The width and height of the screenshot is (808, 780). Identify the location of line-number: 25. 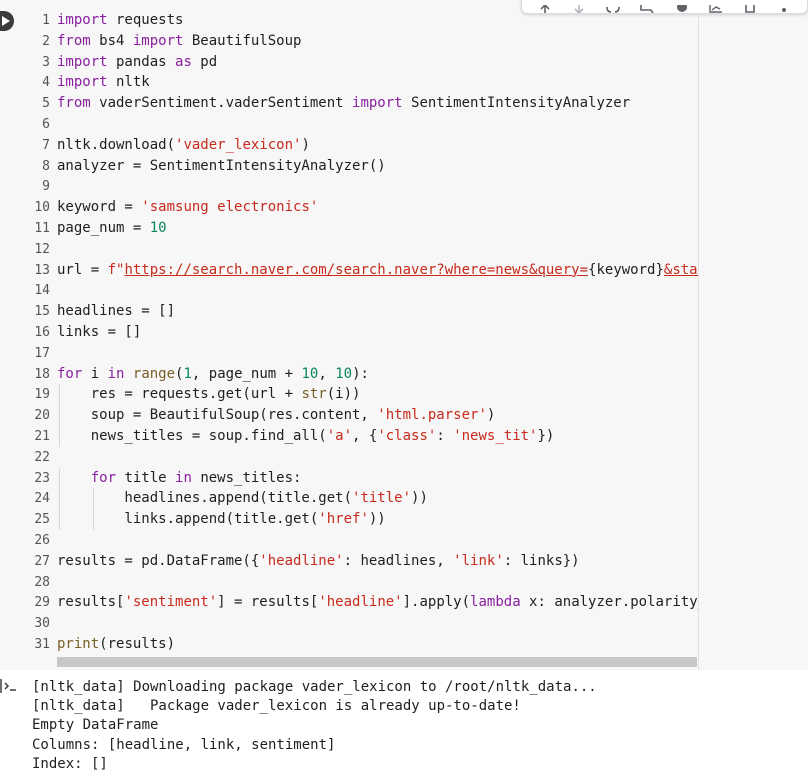
(42, 520).